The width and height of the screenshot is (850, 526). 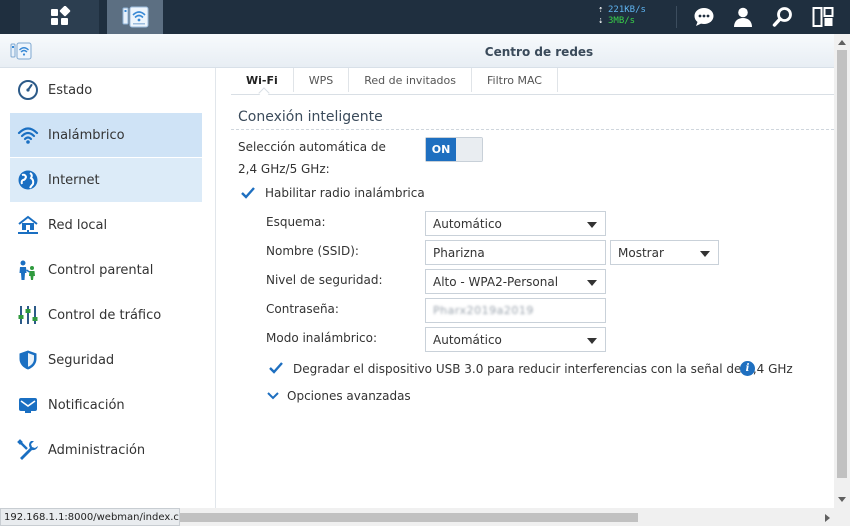 What do you see at coordinates (601, 21) in the screenshot?
I see `download-arrow-icon: ⇣` at bounding box center [601, 21].